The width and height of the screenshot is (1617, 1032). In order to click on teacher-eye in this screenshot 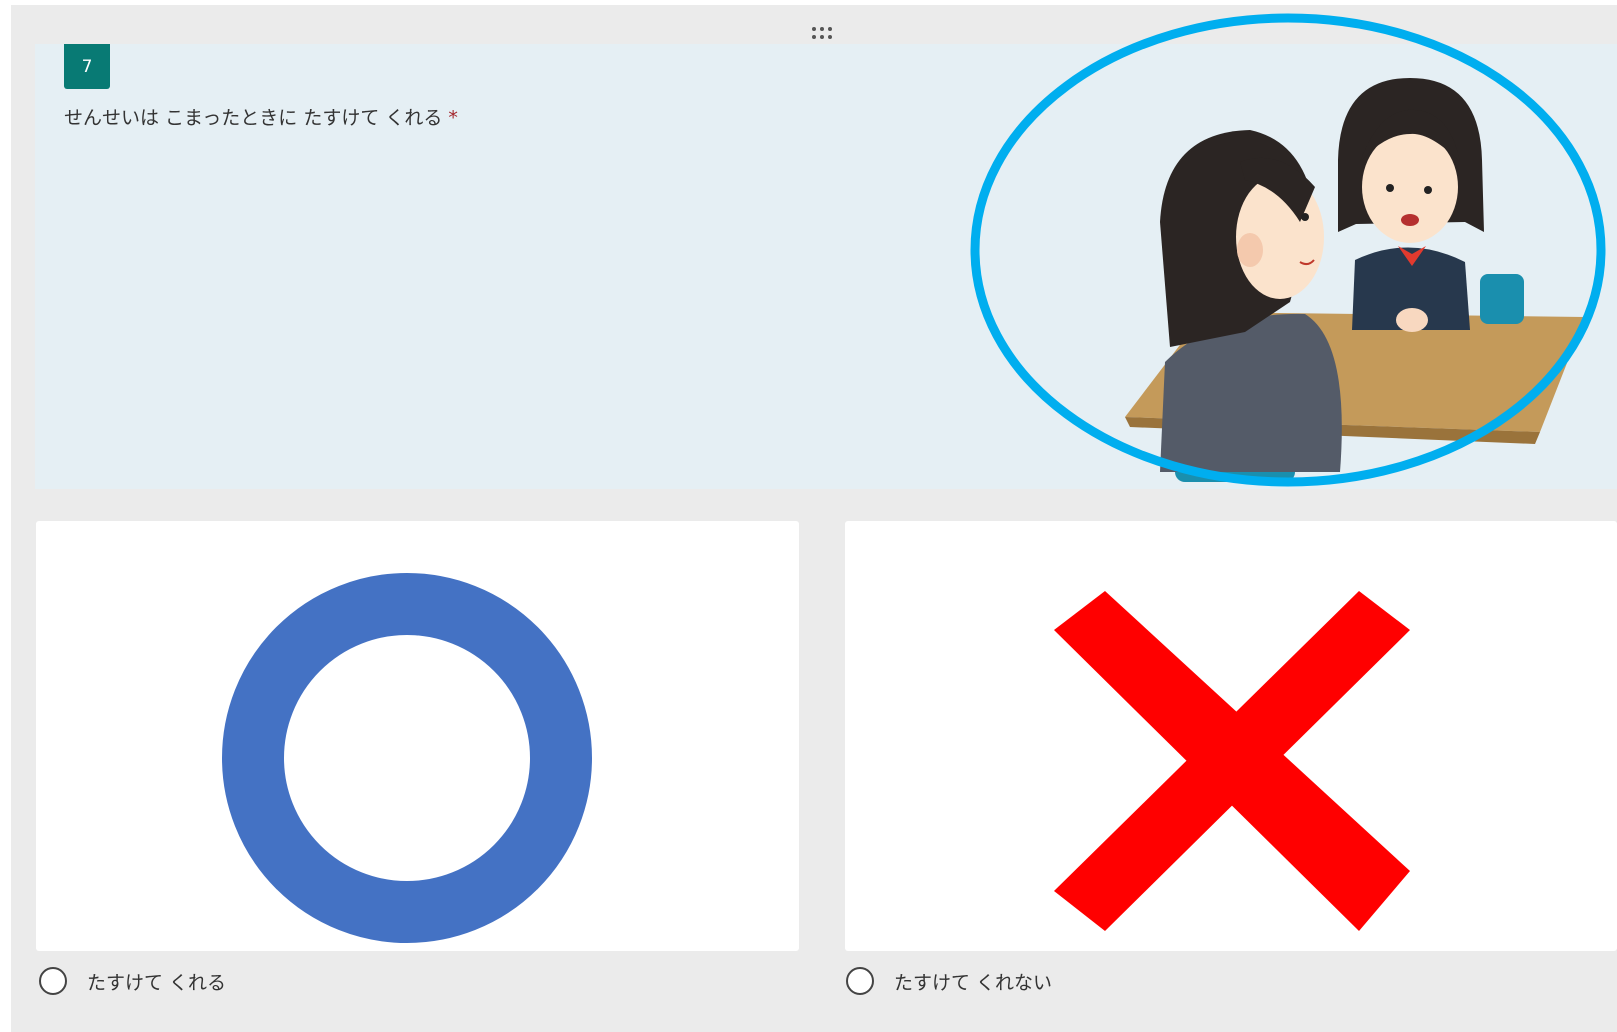, I will do `click(1305, 217)`.